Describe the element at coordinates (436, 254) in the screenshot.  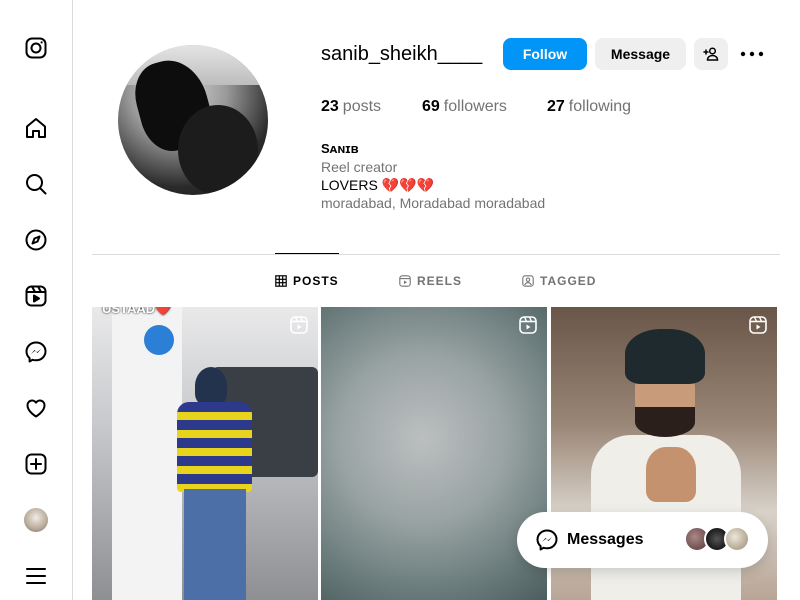
I see `tabs-divider` at that location.